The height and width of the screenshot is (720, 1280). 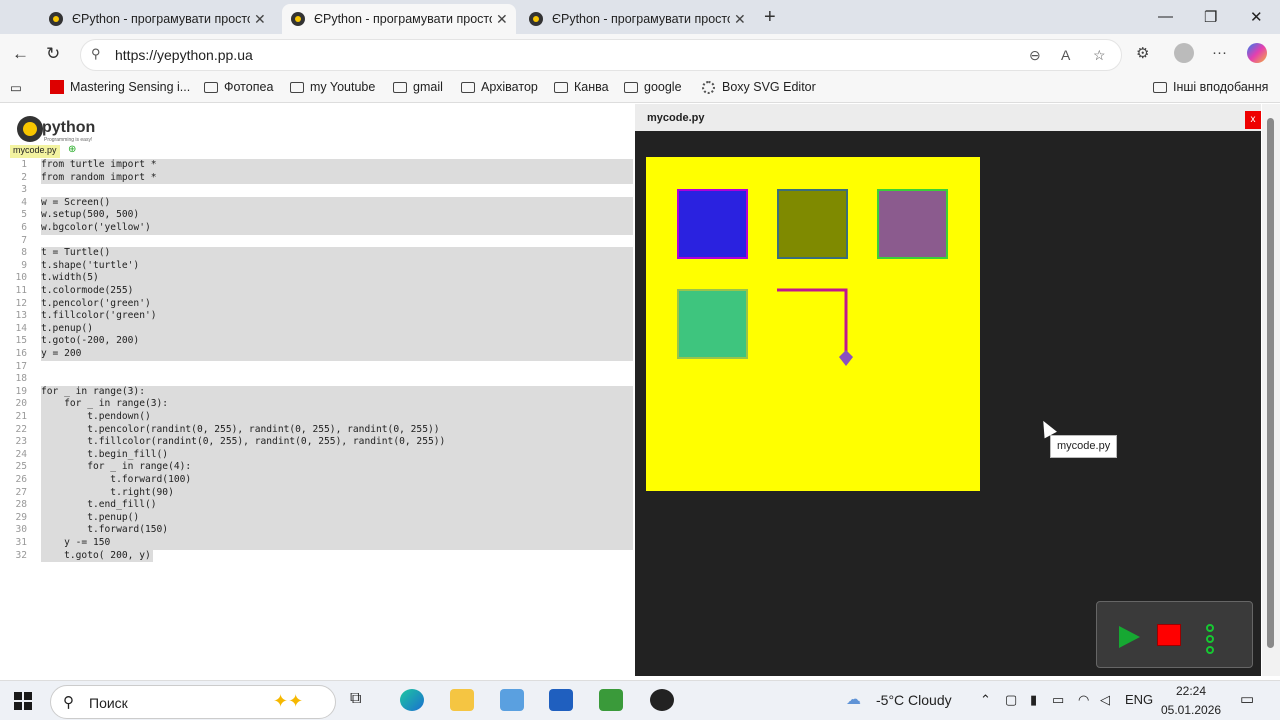 What do you see at coordinates (337, 392) in the screenshot?
I see `code-text: for _ in range(3):` at bounding box center [337, 392].